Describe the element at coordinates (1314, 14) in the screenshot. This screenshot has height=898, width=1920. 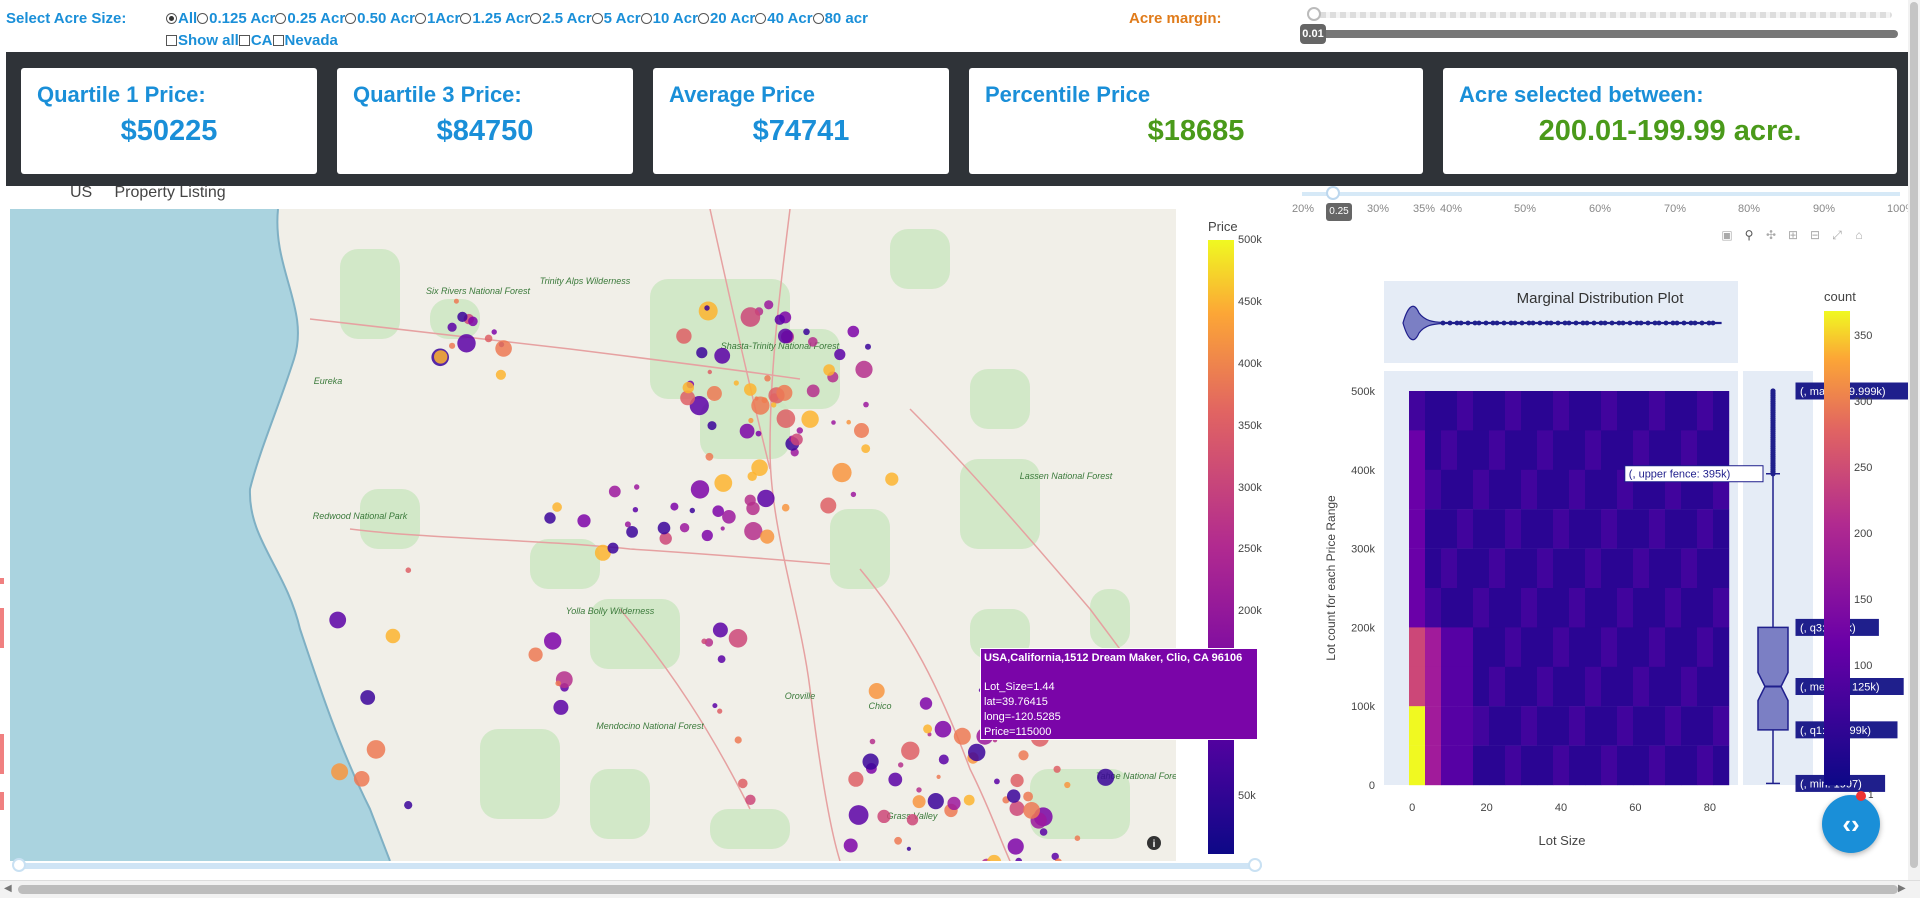
I see `acre-margin-handle` at that location.